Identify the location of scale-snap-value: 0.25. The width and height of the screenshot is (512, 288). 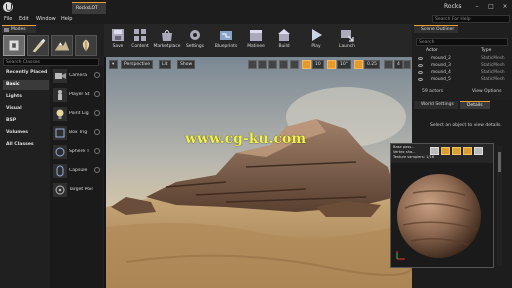
(372, 64).